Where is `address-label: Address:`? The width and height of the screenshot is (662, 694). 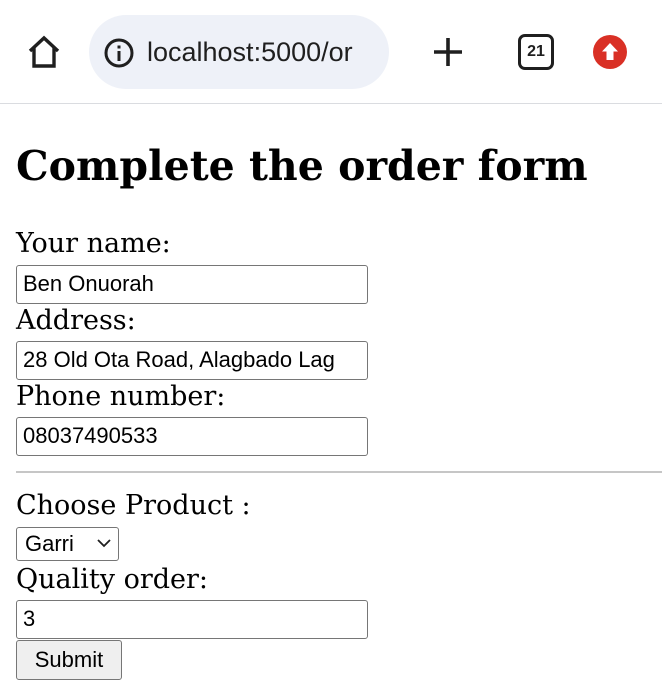 address-label: Address: is located at coordinates (76, 320).